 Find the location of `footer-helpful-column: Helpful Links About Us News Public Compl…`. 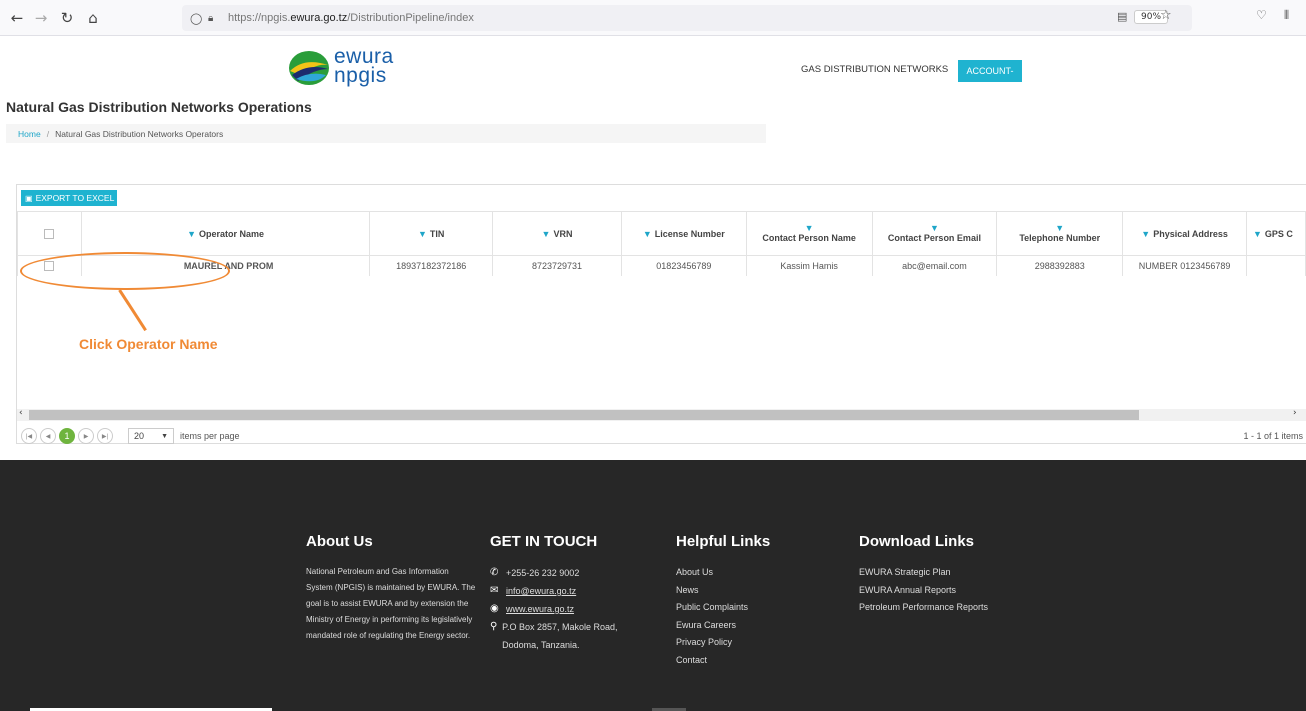

footer-helpful-column: Helpful Links About Us News Public Compl… is located at coordinates (751, 601).